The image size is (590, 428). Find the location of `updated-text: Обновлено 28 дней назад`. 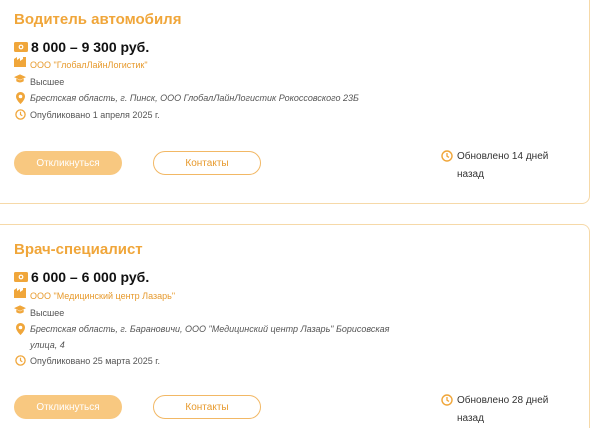

updated-text: Обновлено 28 дней назад is located at coordinates (503, 409).